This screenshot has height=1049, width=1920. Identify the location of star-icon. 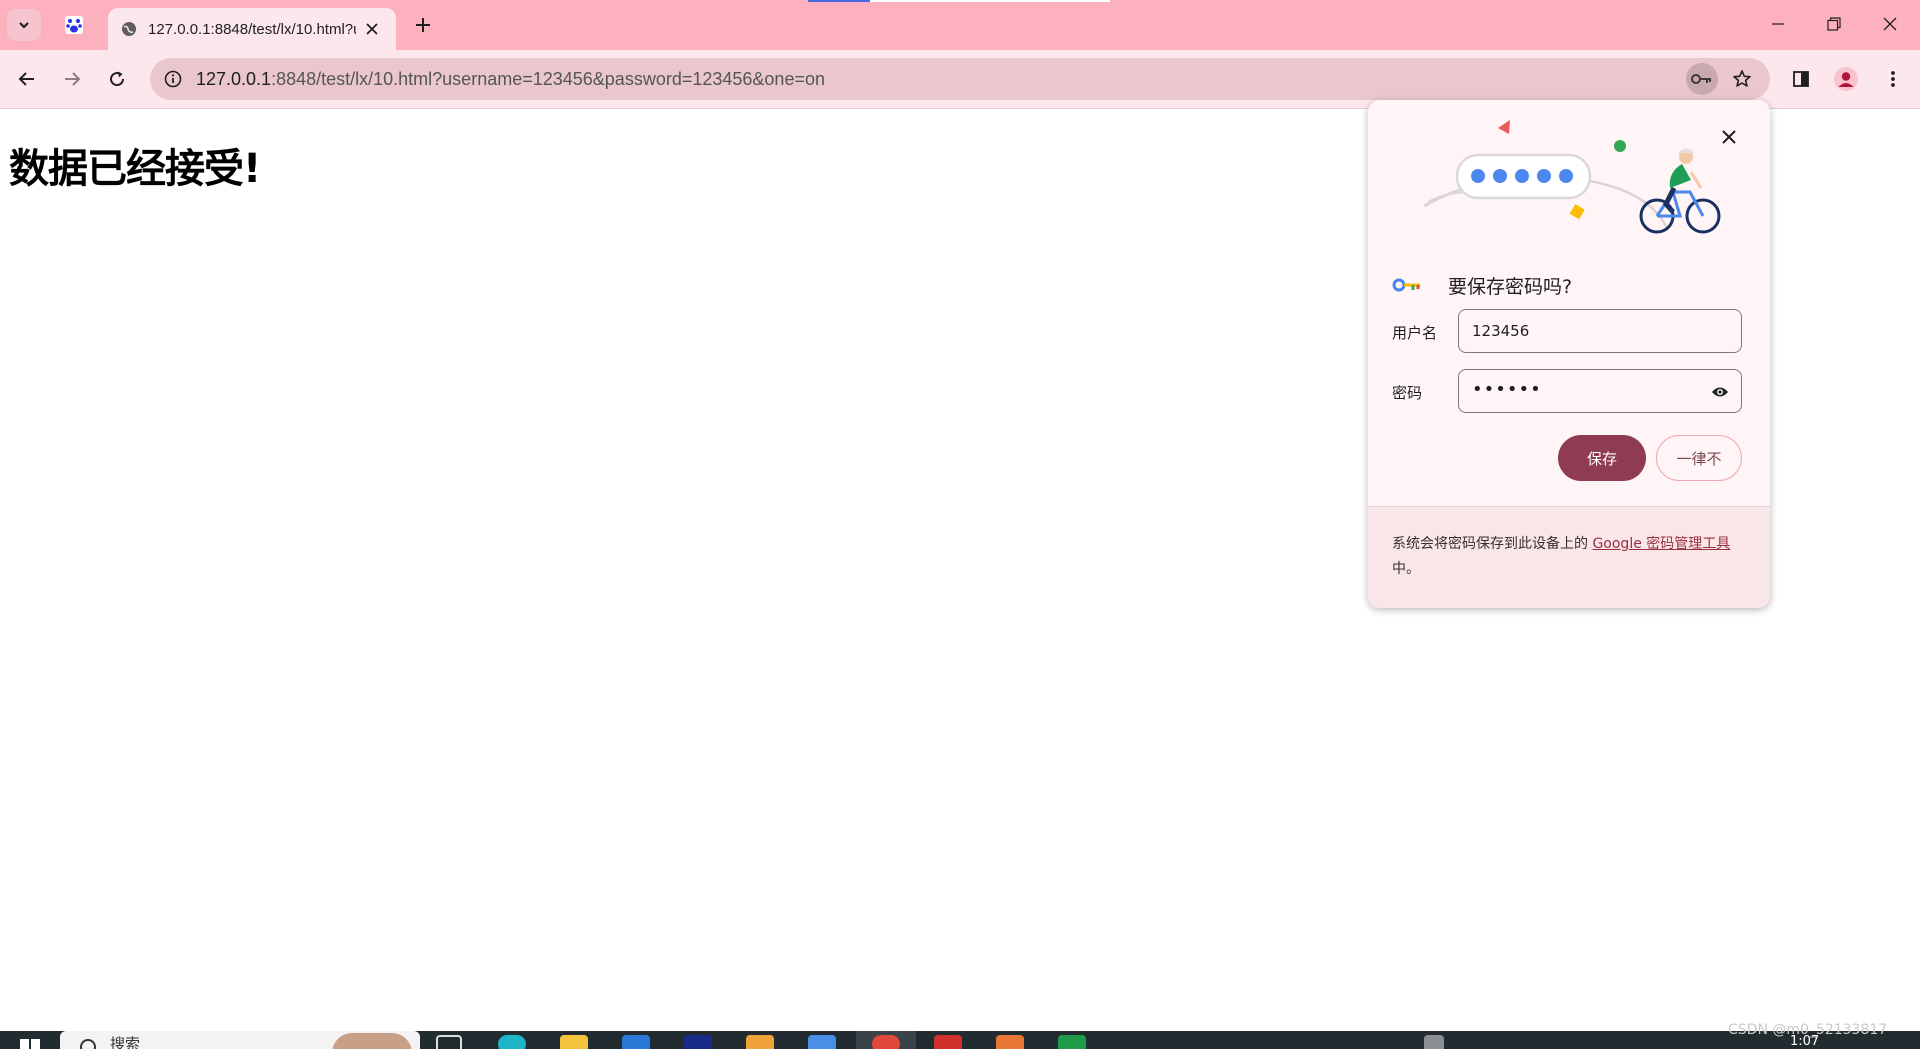
(1742, 78).